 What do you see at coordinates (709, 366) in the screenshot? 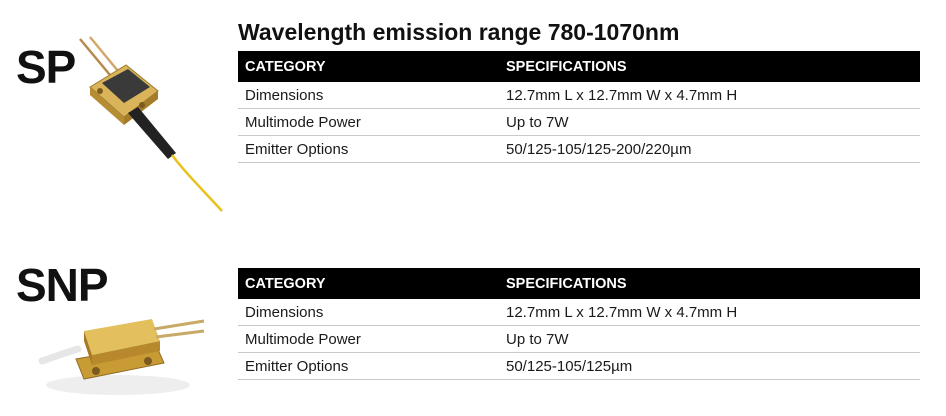
I see `row-spec: 50/125-105/125µm` at bounding box center [709, 366].